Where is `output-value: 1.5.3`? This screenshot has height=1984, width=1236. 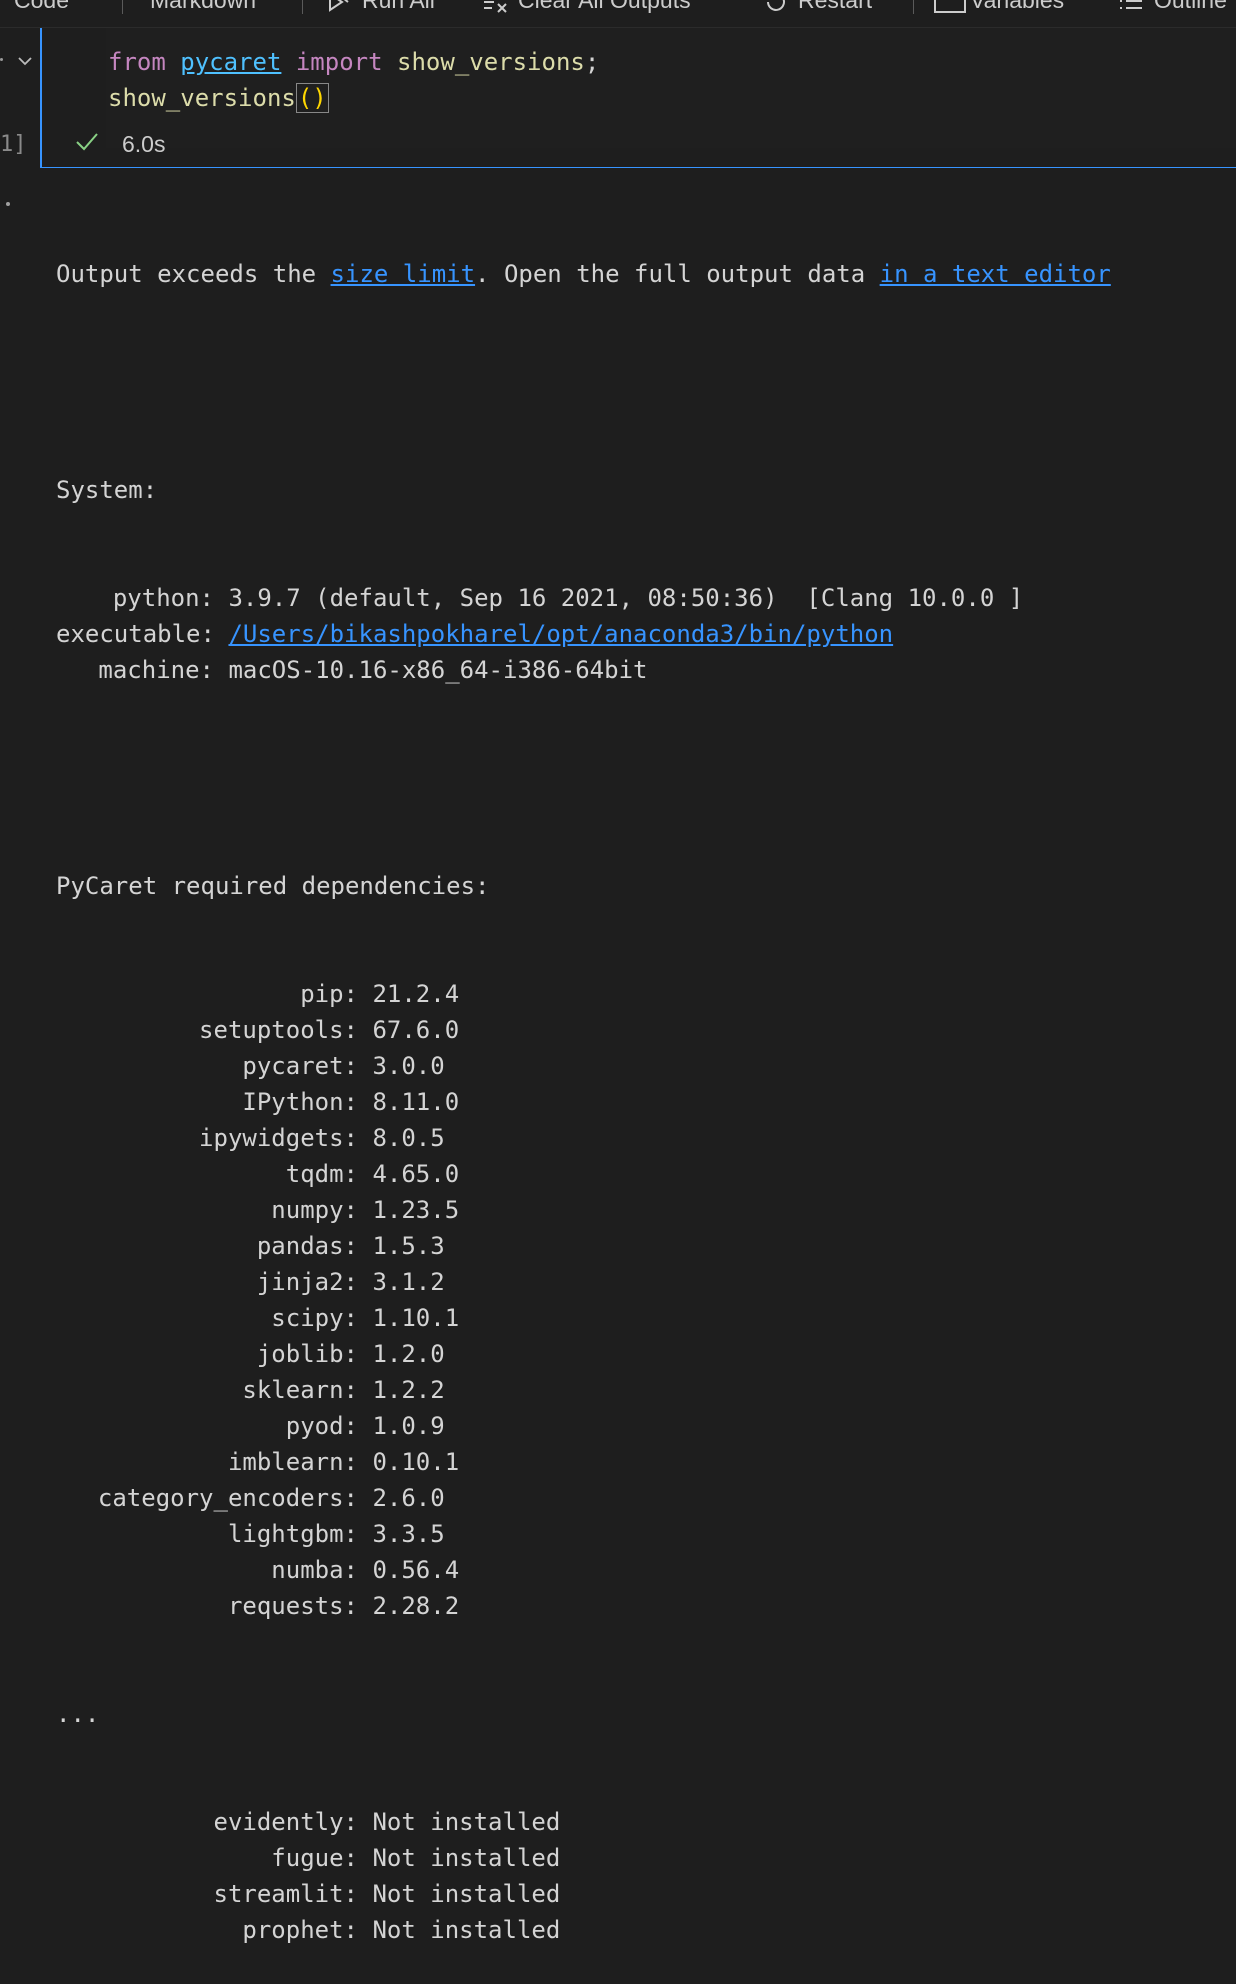
output-value: 1.5.3 is located at coordinates (408, 1246).